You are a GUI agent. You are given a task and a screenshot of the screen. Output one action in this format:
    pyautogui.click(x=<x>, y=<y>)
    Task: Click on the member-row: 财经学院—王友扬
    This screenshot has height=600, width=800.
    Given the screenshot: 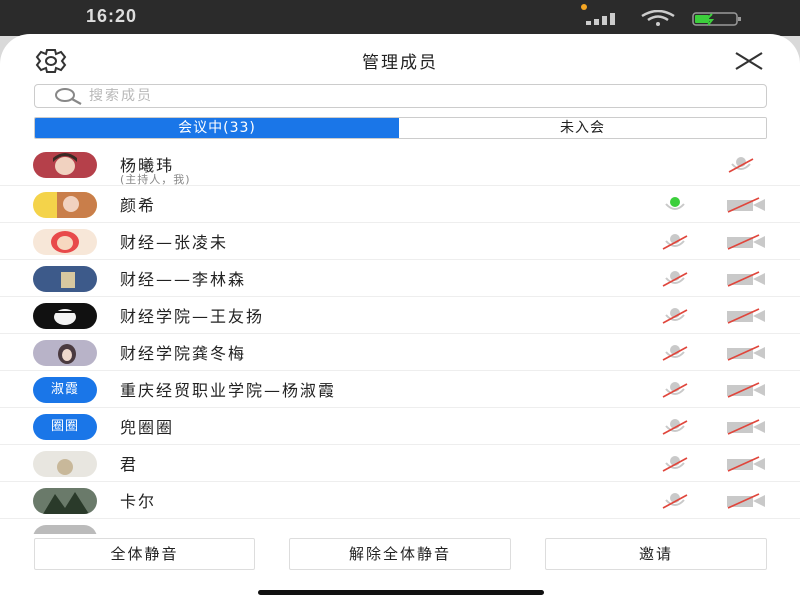 What is the action you would take?
    pyautogui.click(x=400, y=315)
    